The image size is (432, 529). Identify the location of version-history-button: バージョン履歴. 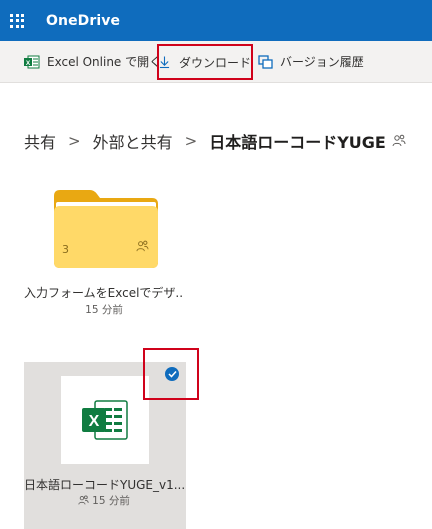
(311, 61).